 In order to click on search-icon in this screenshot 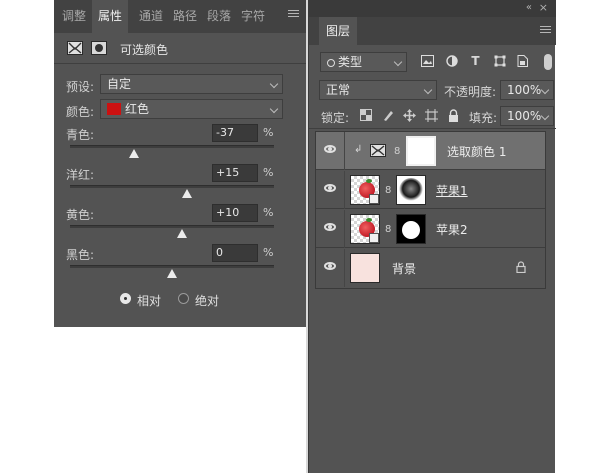, I will do `click(331, 63)`.